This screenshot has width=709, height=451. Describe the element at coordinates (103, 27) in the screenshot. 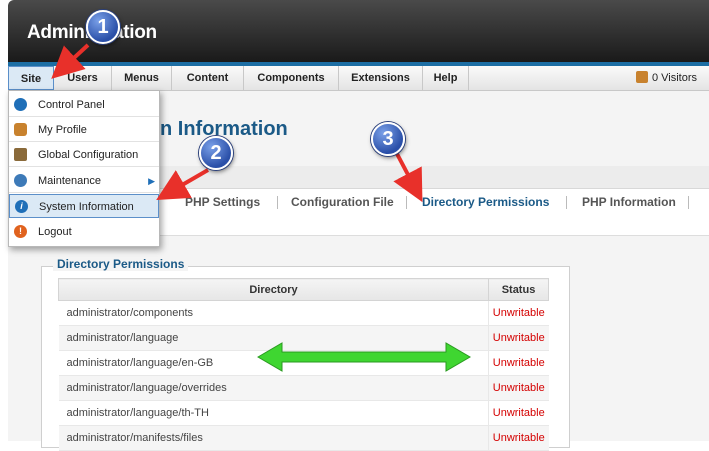

I see `callout-badge-1: 1` at that location.